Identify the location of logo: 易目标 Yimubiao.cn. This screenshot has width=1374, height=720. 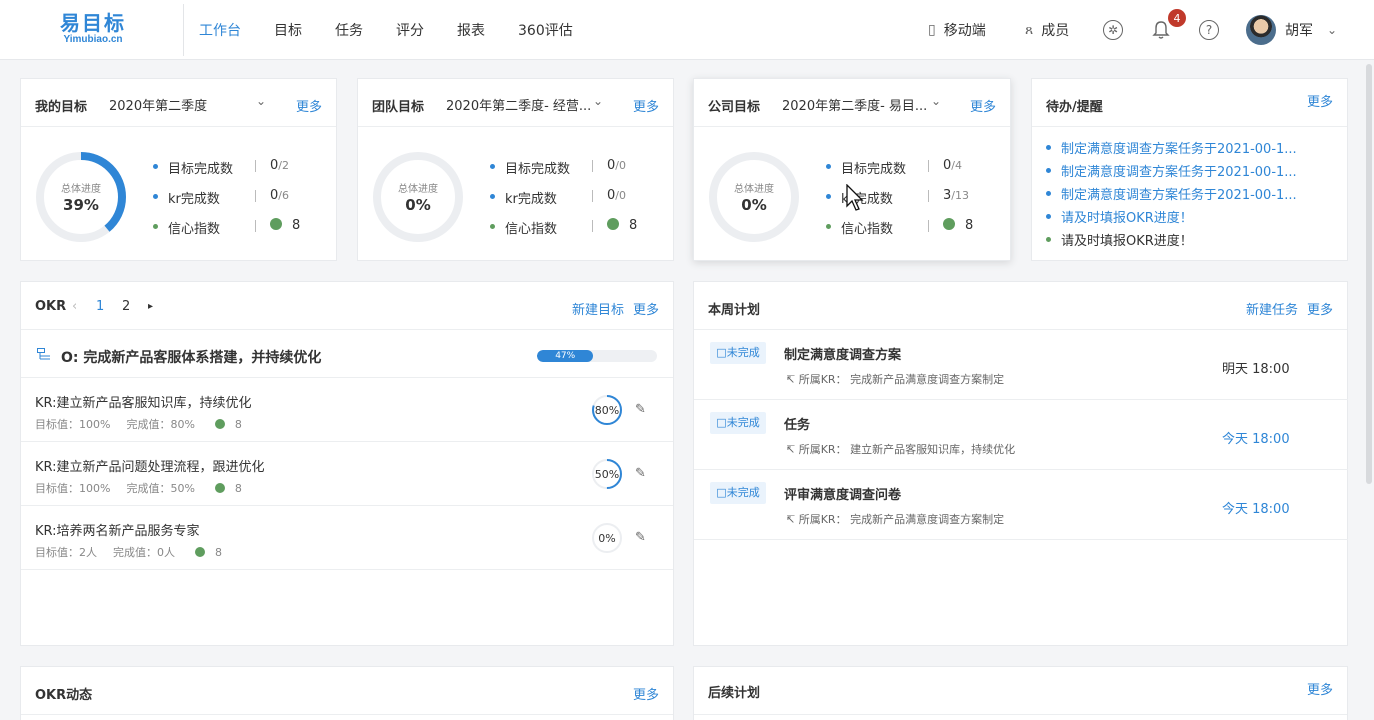
(93, 29).